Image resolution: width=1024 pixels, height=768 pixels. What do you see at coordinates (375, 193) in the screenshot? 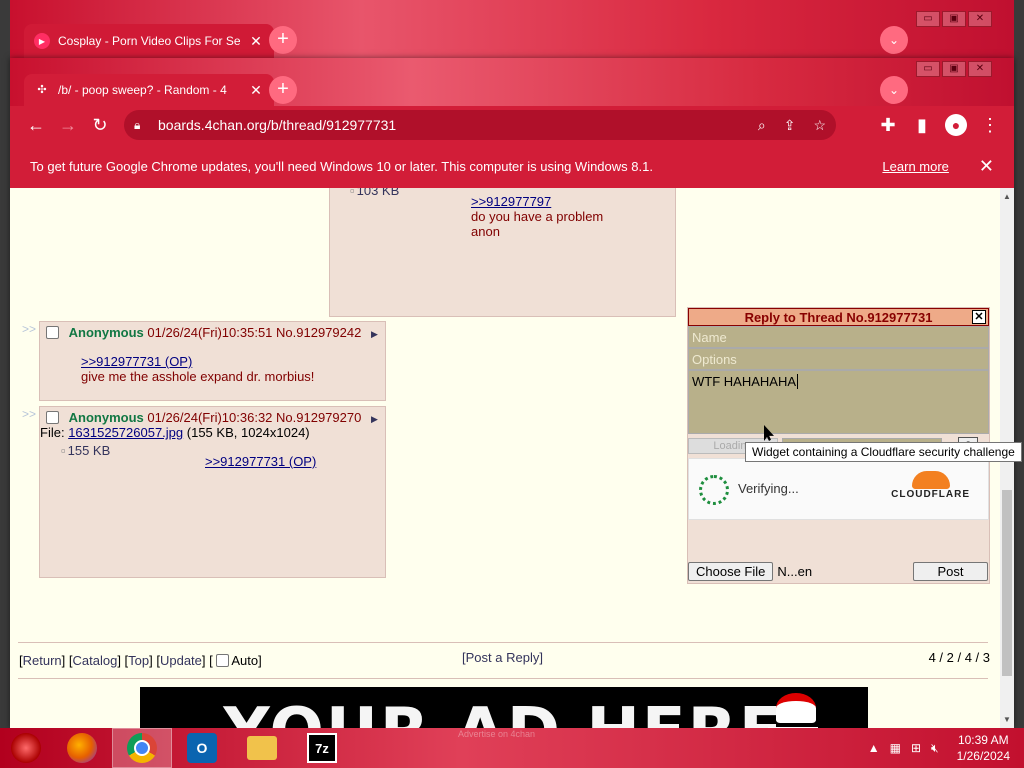
I see `thumbnail-image: 103 KB` at bounding box center [375, 193].